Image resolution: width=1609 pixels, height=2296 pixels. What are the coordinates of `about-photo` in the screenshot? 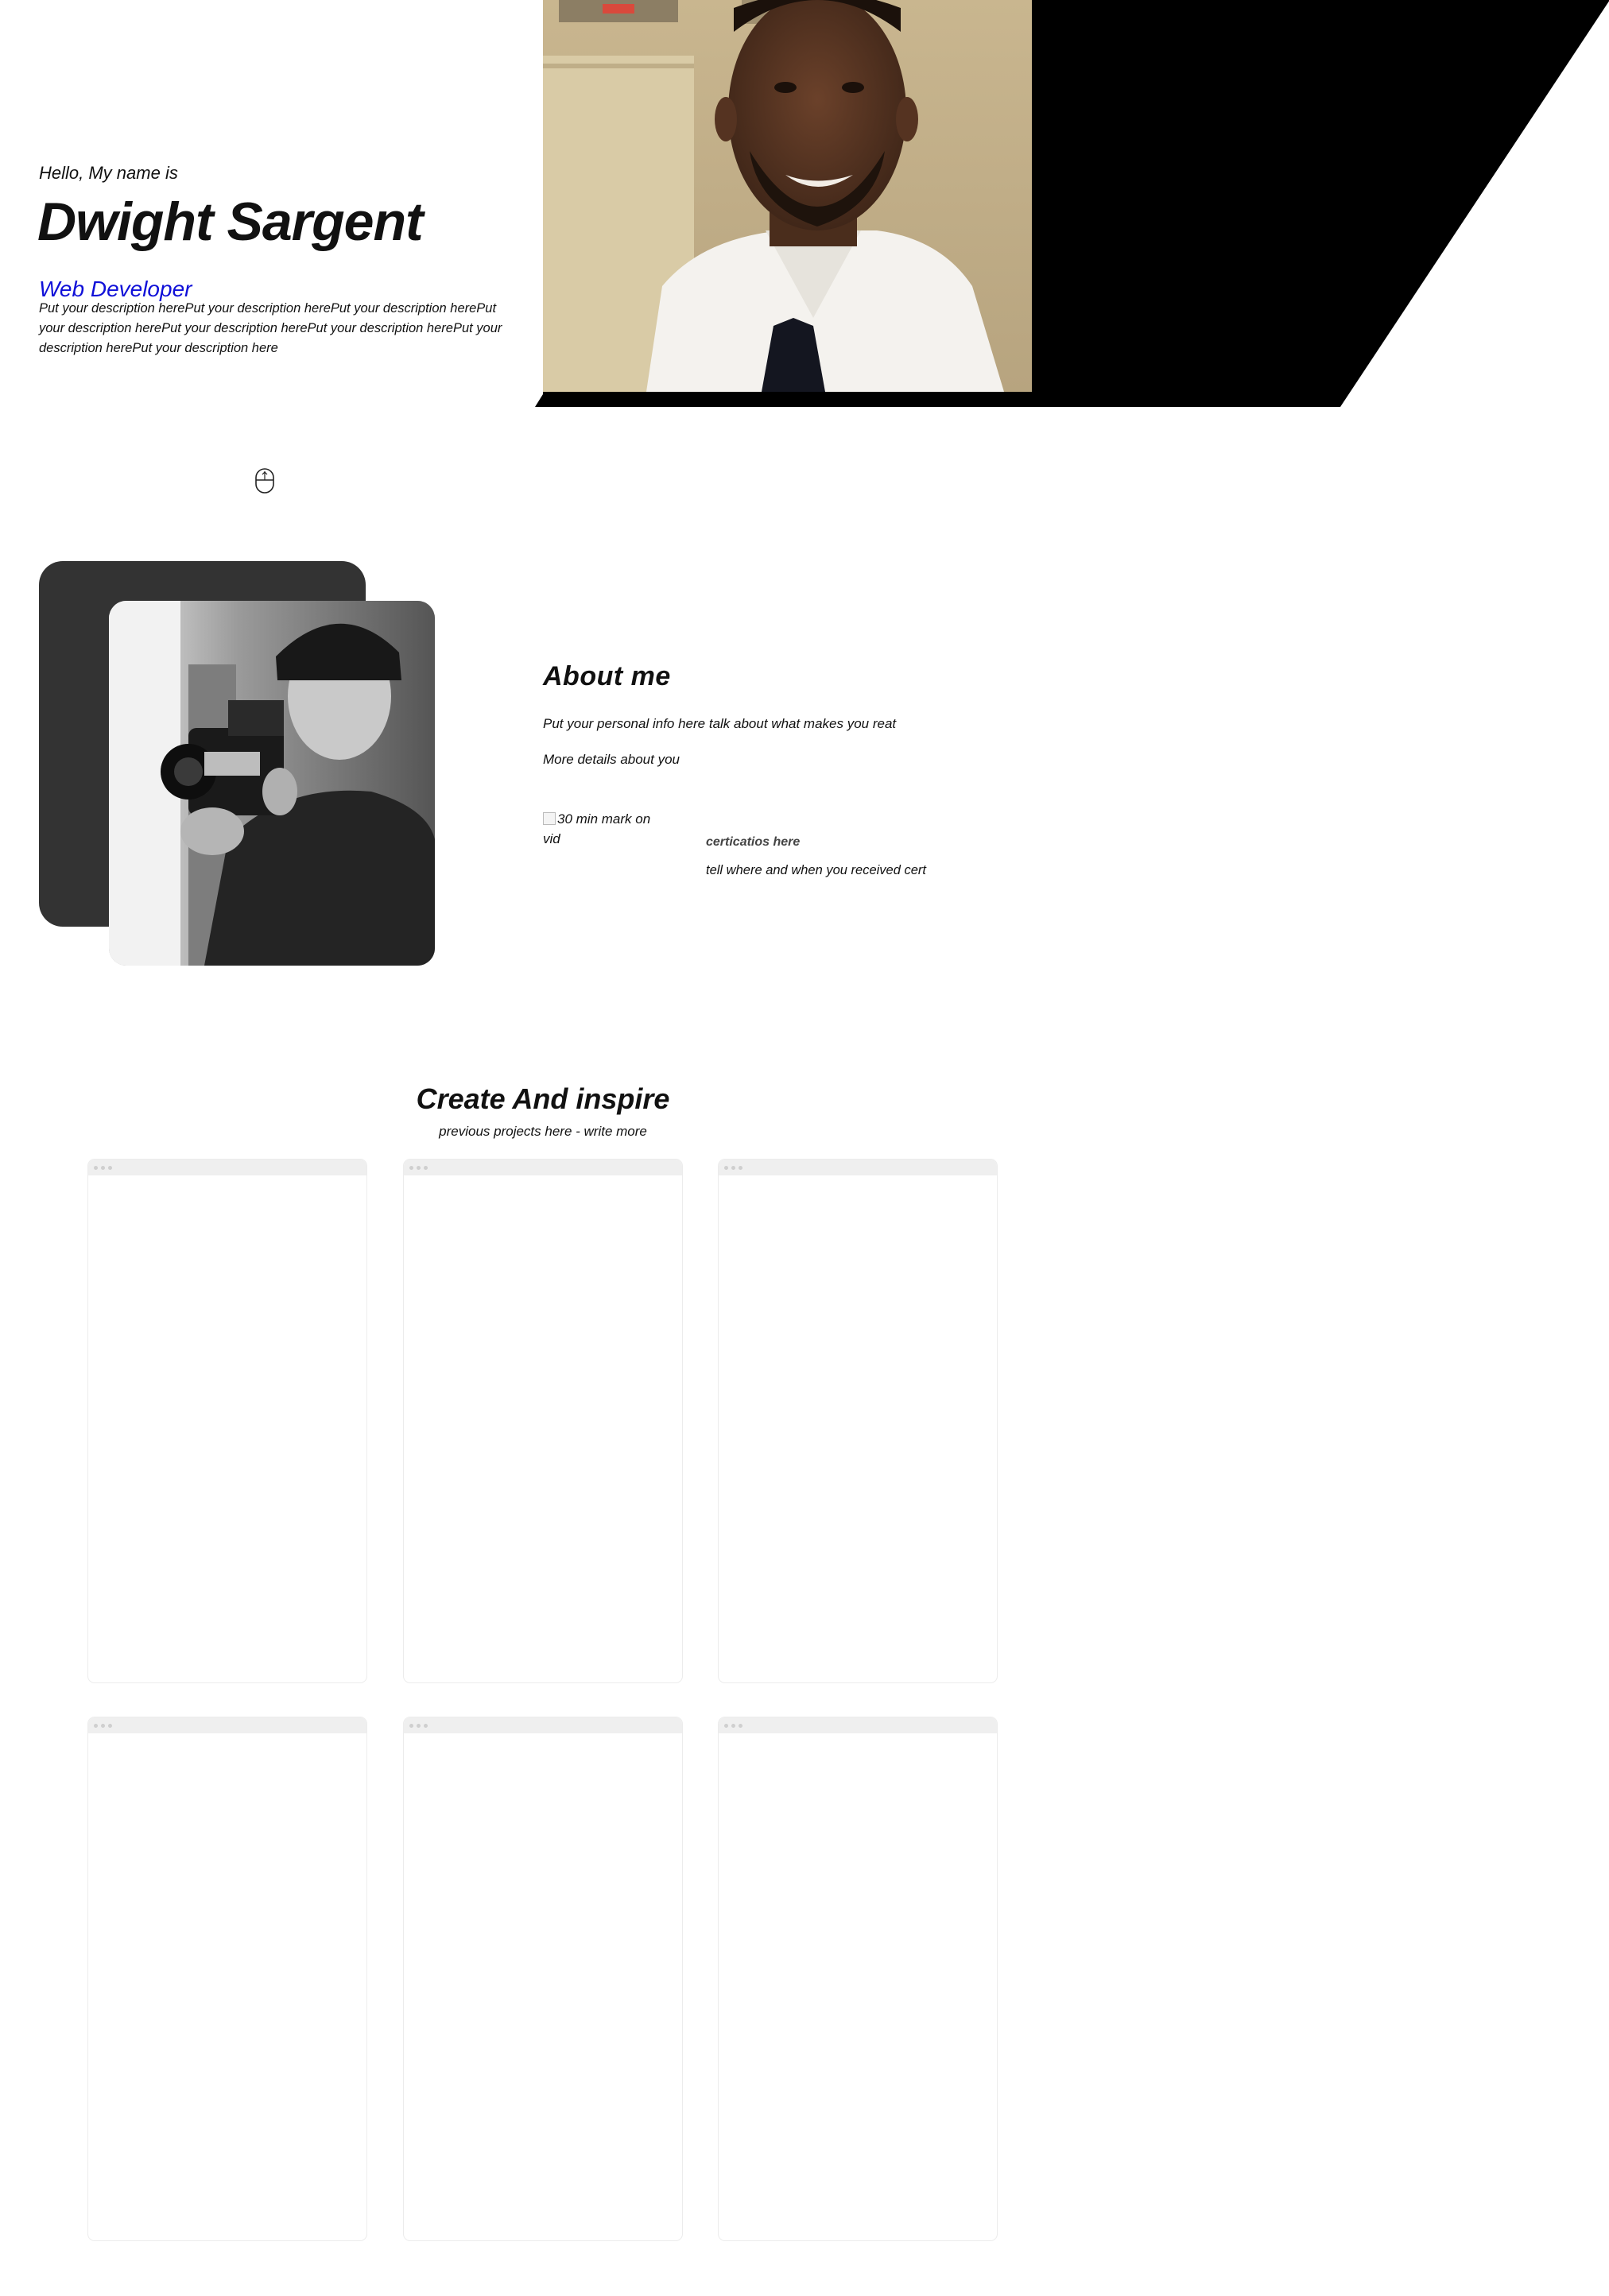 It's located at (272, 783).